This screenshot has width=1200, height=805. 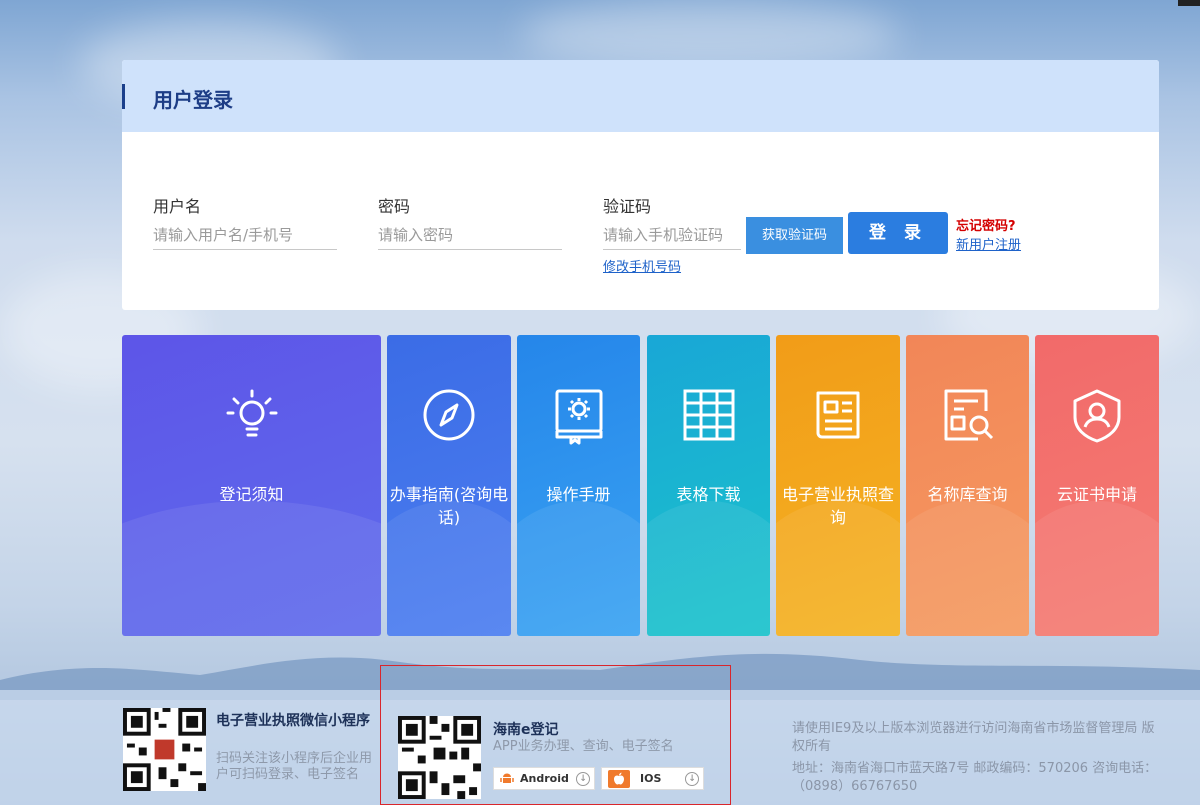 What do you see at coordinates (449, 415) in the screenshot?
I see `compass-icon` at bounding box center [449, 415].